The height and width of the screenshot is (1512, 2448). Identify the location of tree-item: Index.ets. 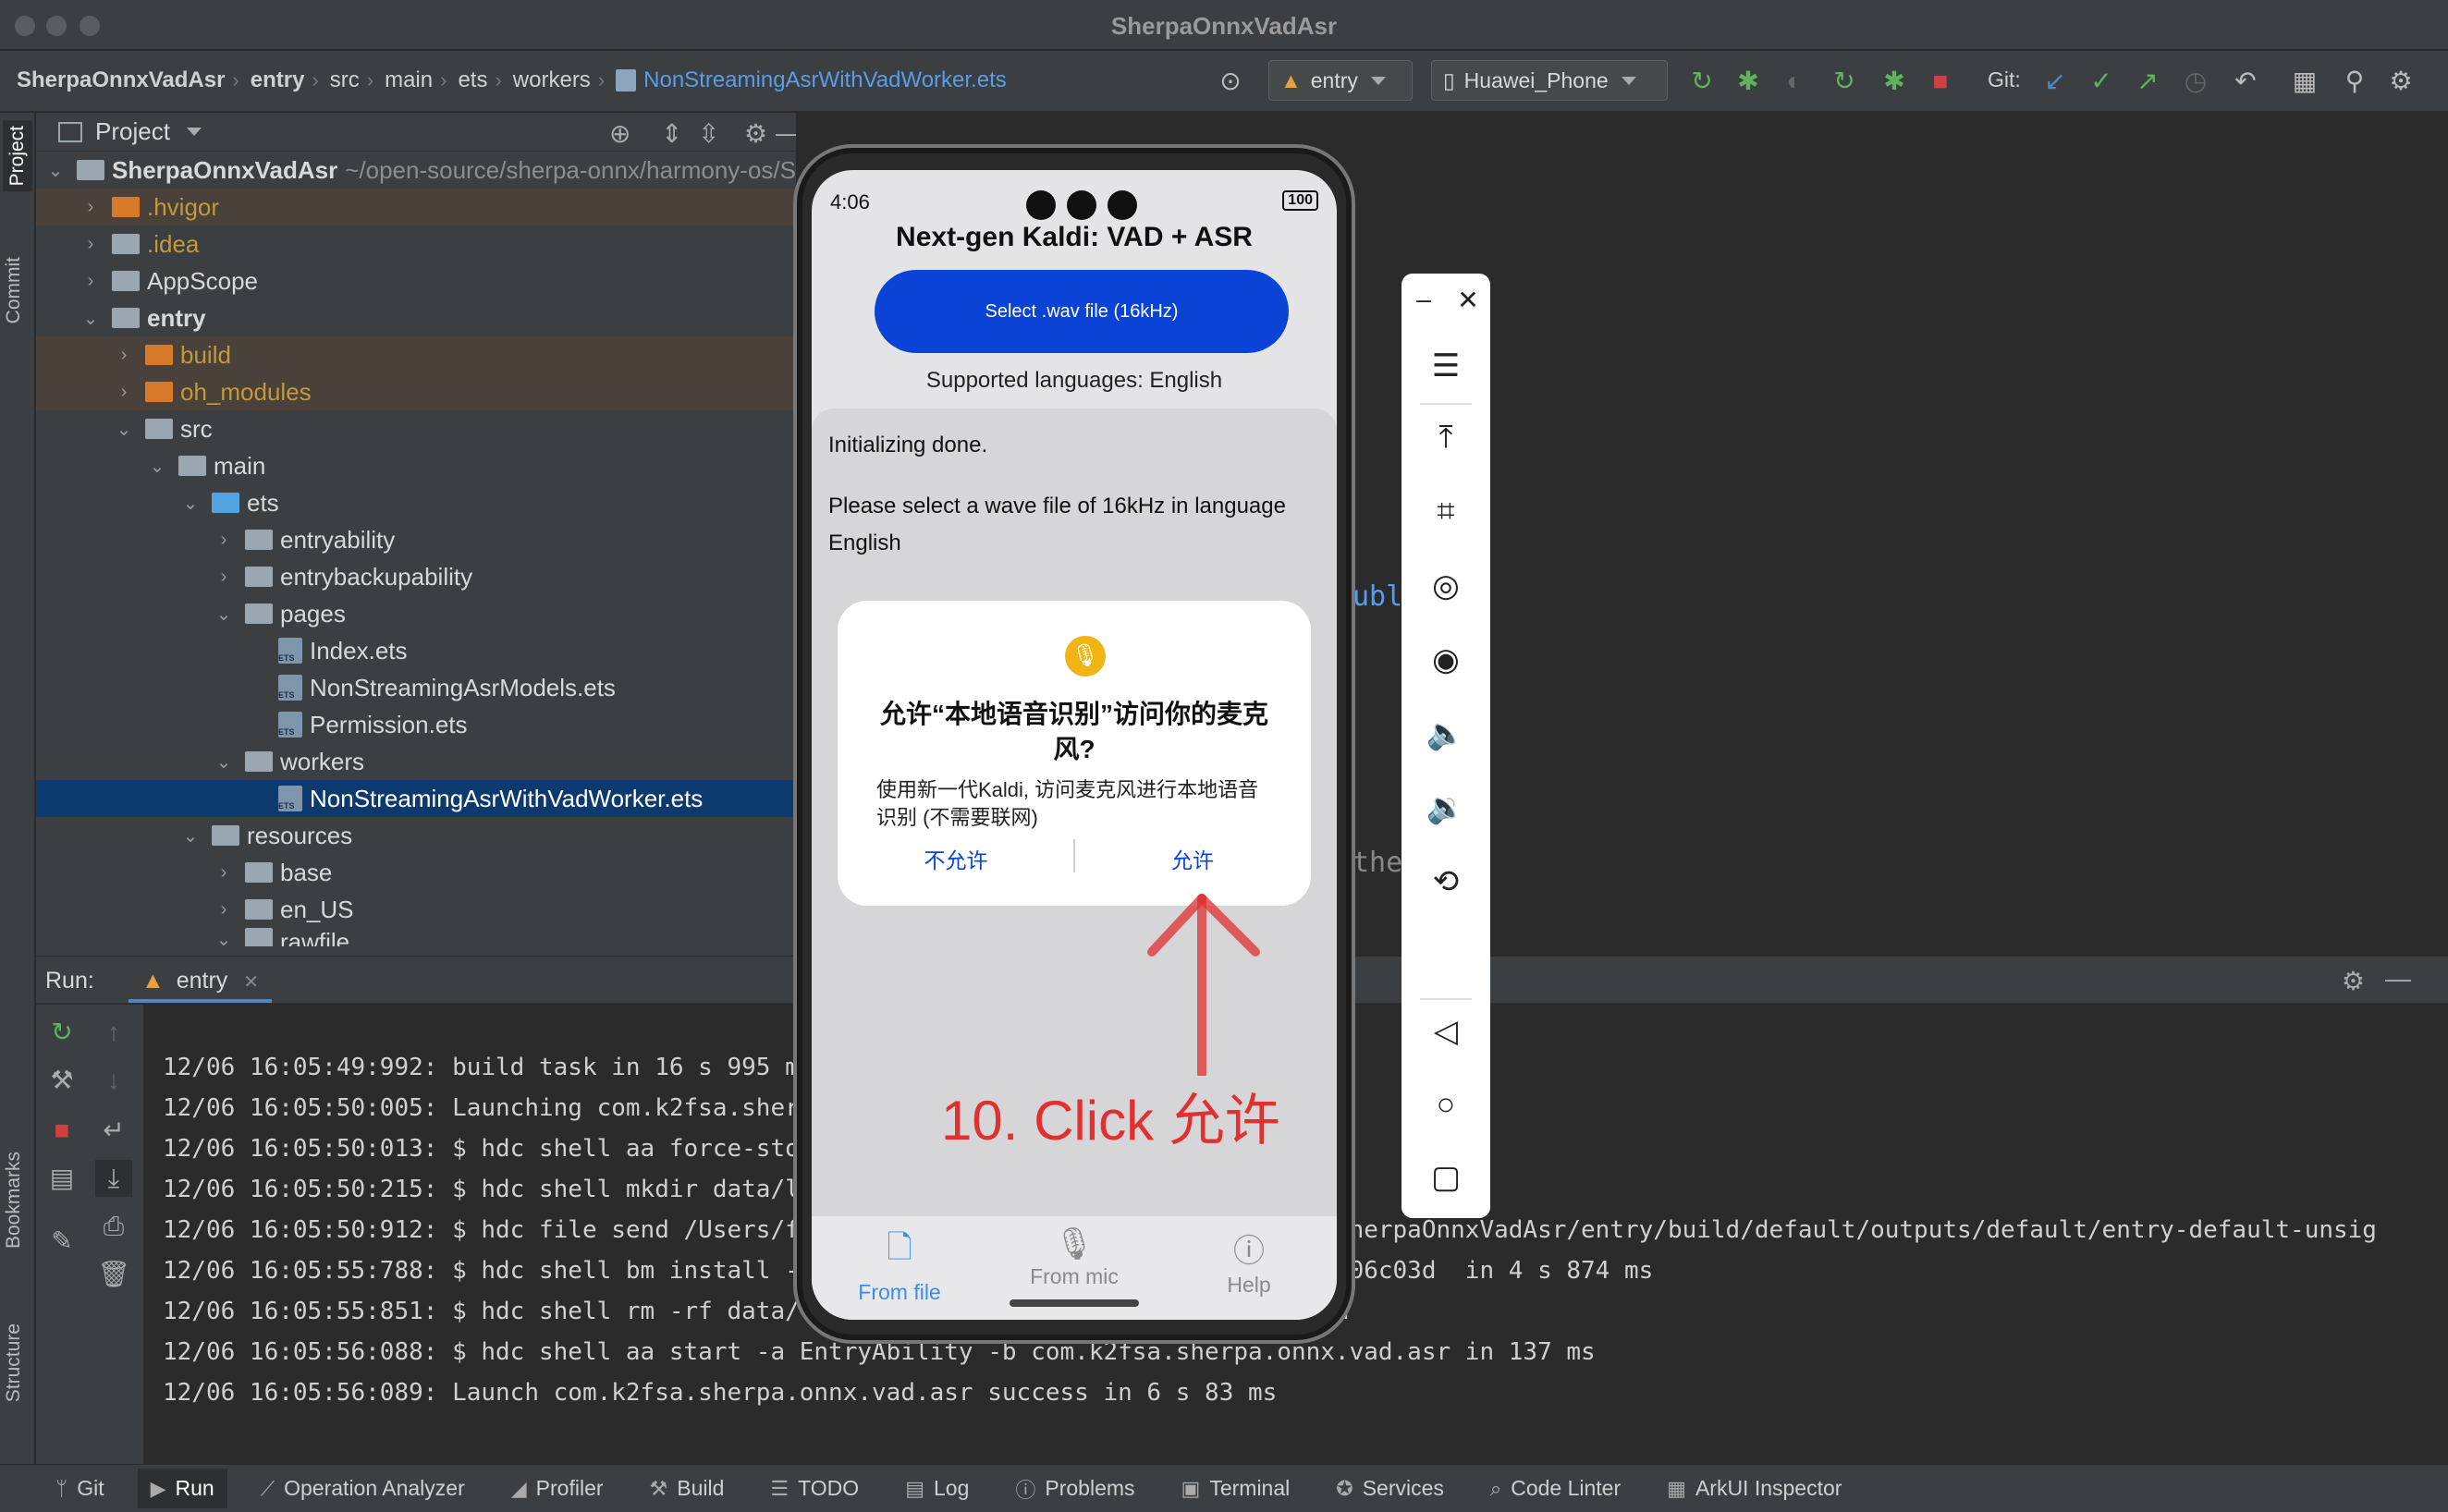
(416, 651).